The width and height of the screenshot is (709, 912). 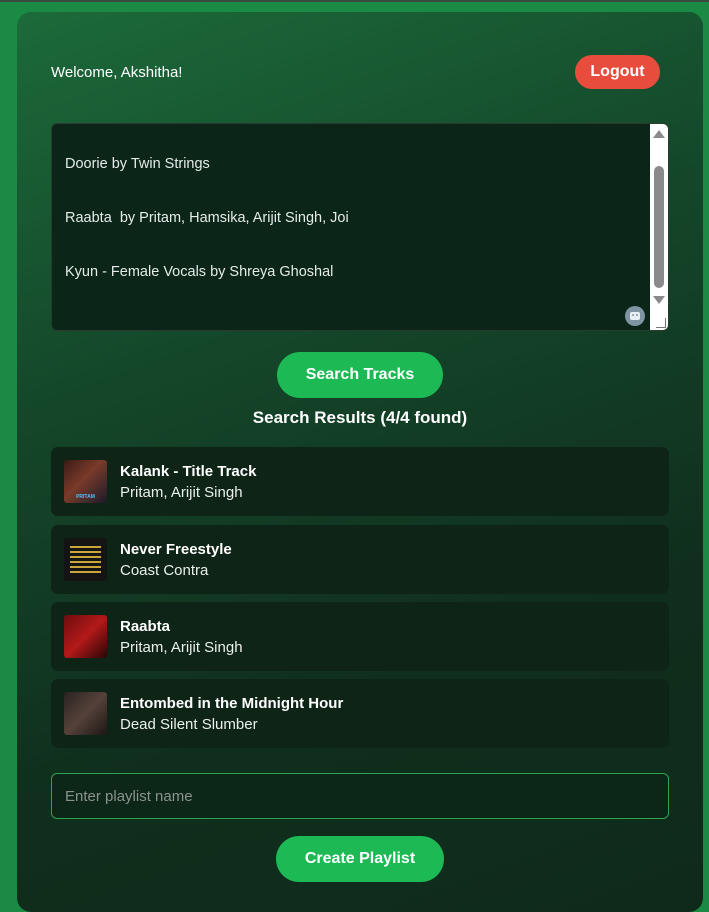 I want to click on logout-button: Logout, so click(x=617, y=72).